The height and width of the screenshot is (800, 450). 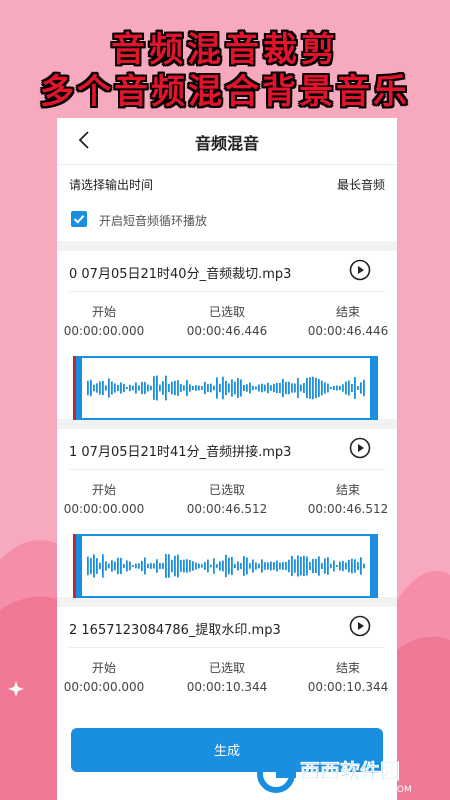 What do you see at coordinates (227, 509) in the screenshot?
I see `selected-time: 00:00:46.512` at bounding box center [227, 509].